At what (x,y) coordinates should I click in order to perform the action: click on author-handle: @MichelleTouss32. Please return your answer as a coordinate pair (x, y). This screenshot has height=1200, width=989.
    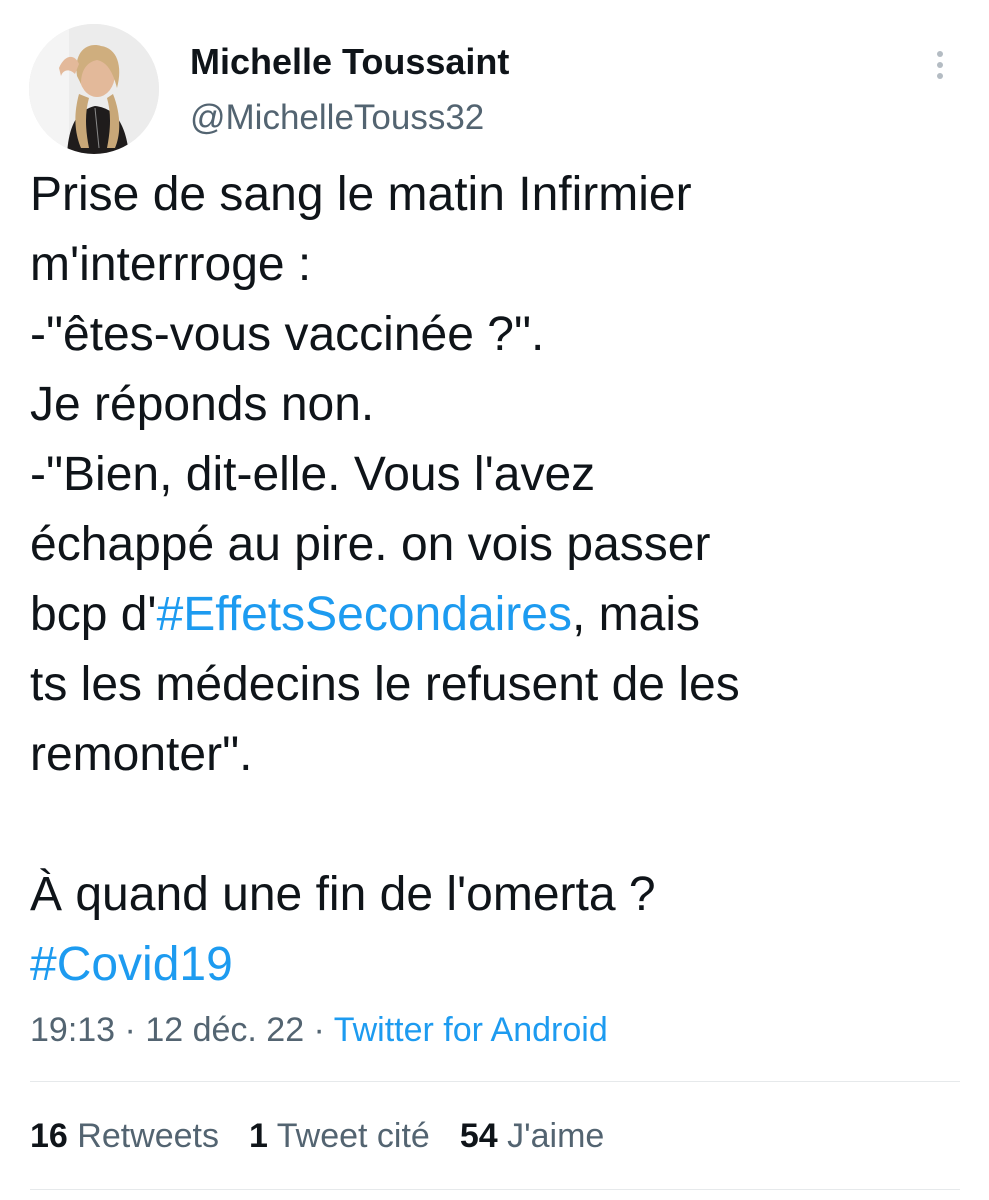
    Looking at the image, I should click on (337, 118).